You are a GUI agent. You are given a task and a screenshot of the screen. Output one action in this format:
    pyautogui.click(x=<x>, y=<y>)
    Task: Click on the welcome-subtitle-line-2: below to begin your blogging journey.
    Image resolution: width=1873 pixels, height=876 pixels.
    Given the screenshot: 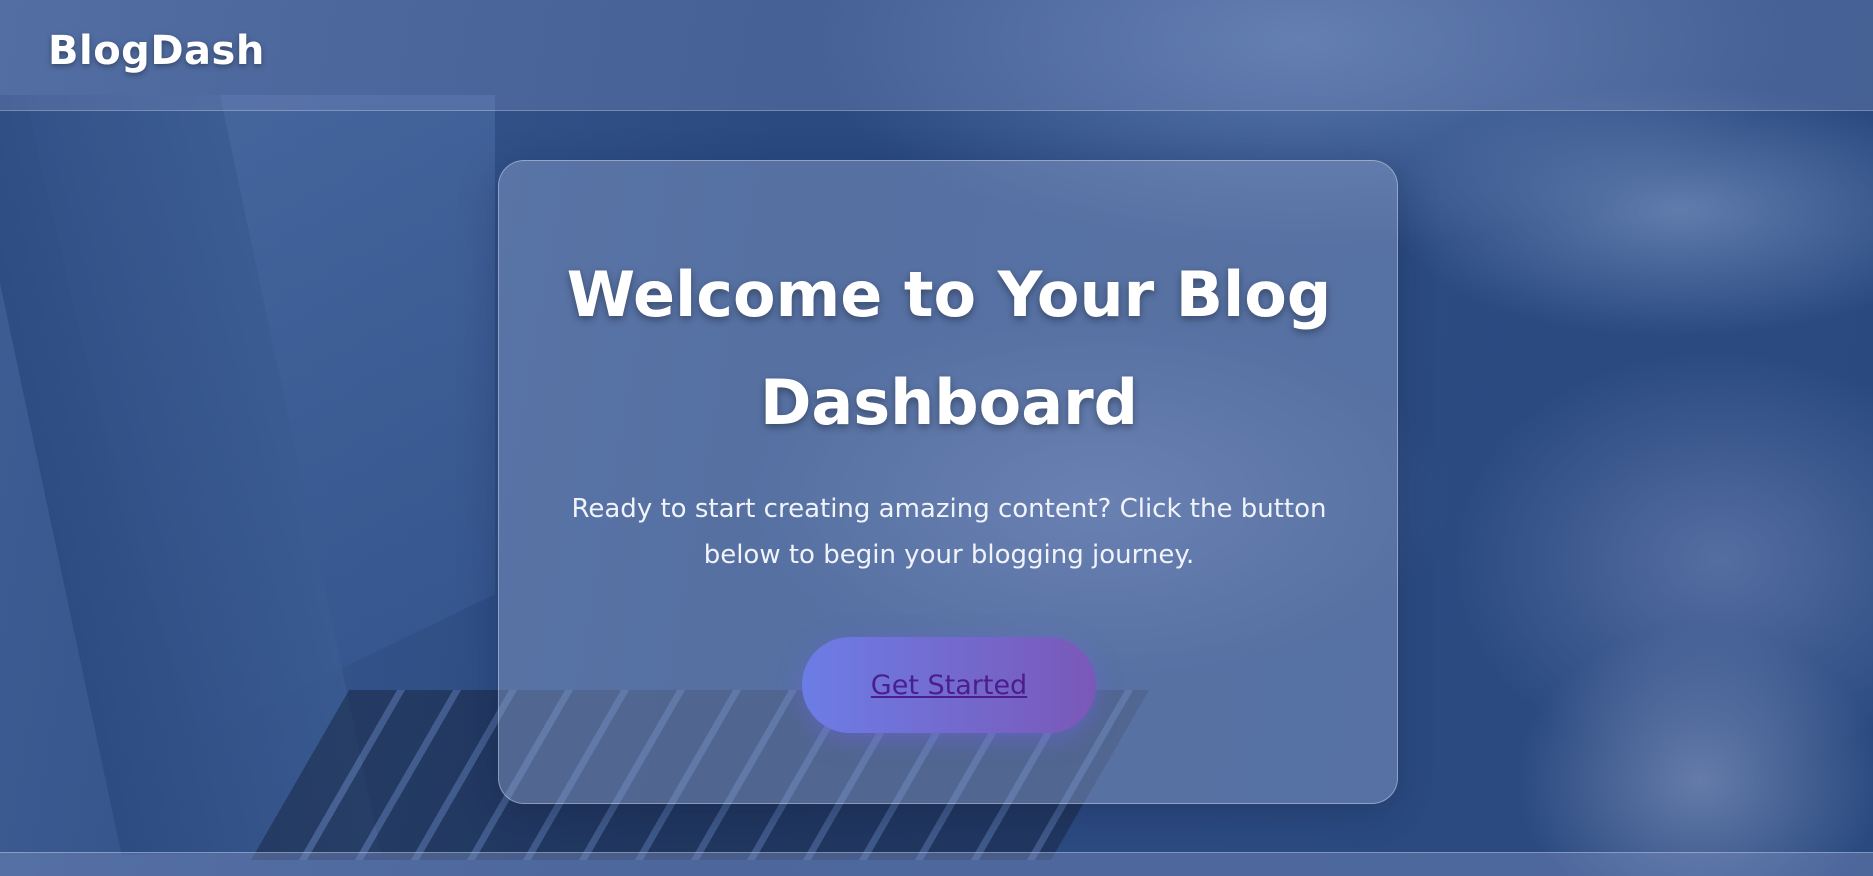 What is the action you would take?
    pyautogui.click(x=949, y=555)
    